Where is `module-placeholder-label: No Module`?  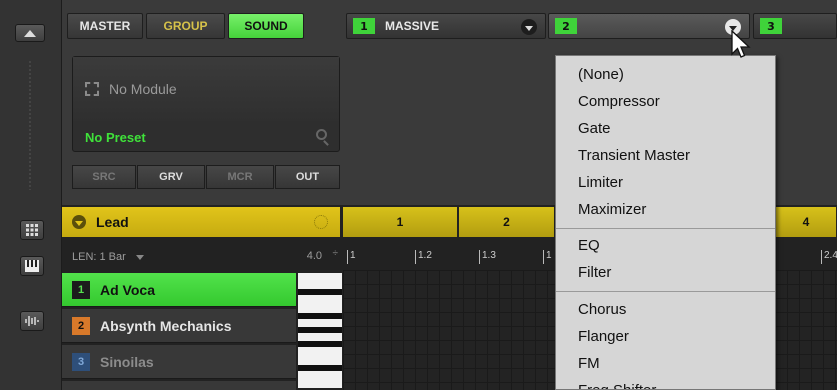
module-placeholder-label: No Module is located at coordinates (143, 89).